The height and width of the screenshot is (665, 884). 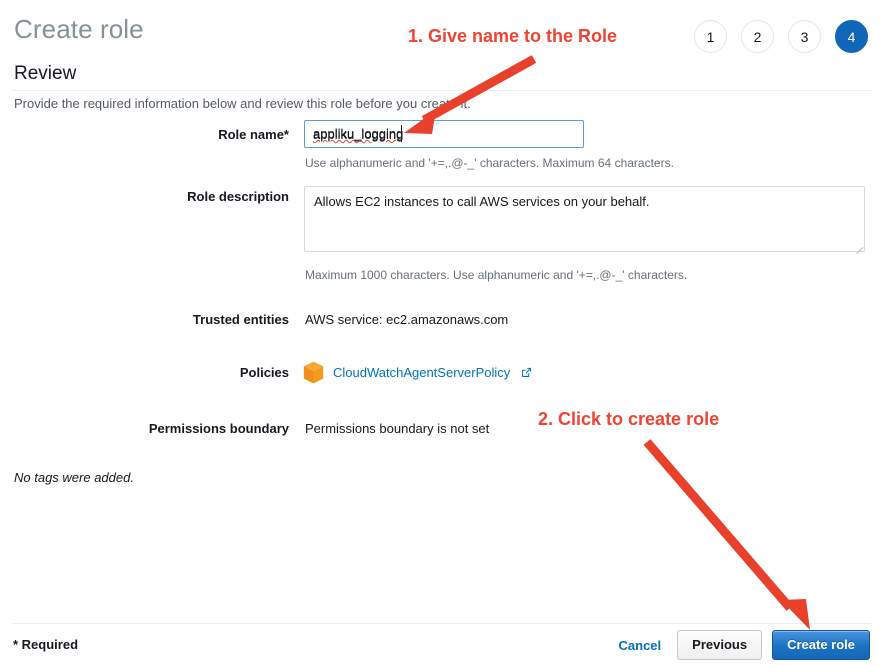 What do you see at coordinates (407, 319) in the screenshot?
I see `trusted-entities-value: AWS service: ec2.amazonaws.com` at bounding box center [407, 319].